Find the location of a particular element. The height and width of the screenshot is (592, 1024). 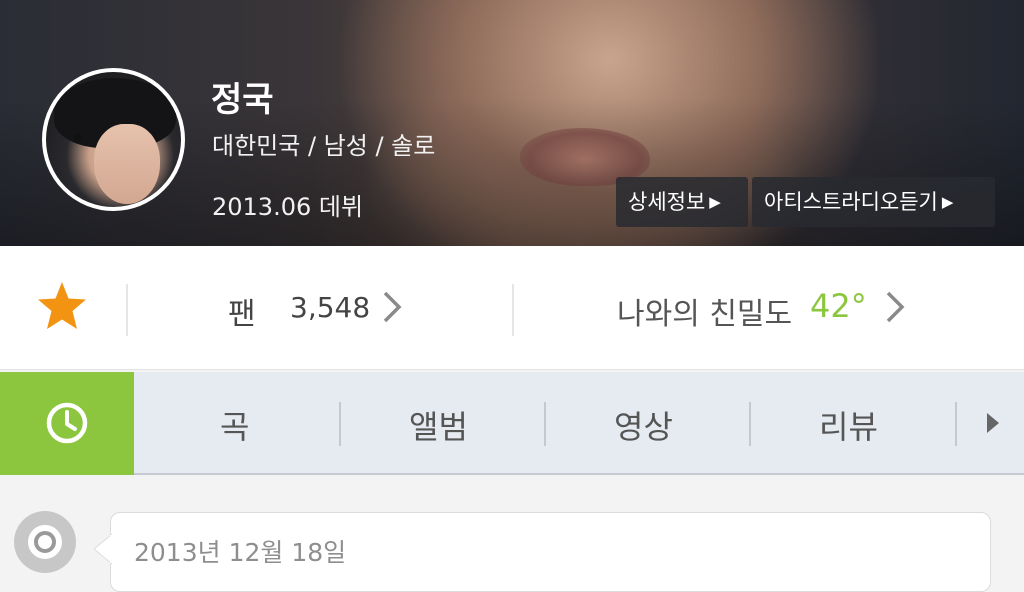

card-pointer is located at coordinates (103, 549).